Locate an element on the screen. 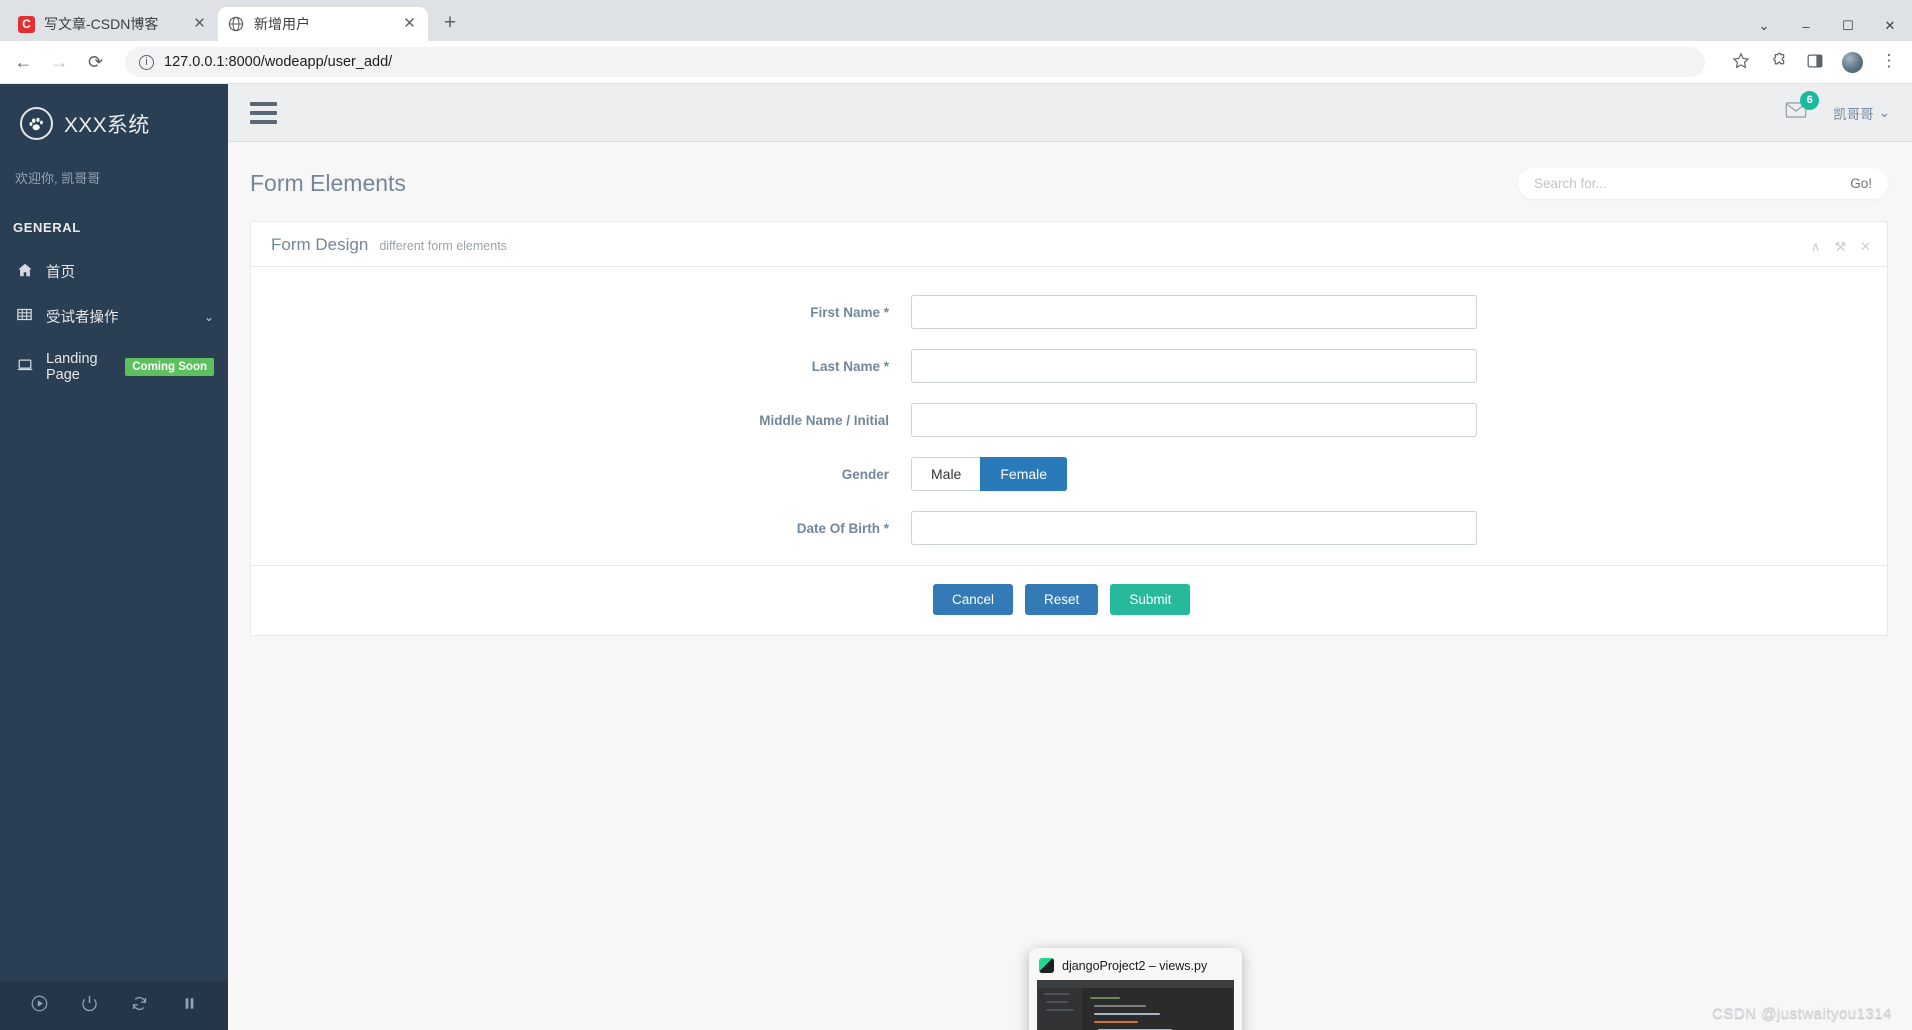 This screenshot has width=1912, height=1030. last-name-input is located at coordinates (1194, 366).